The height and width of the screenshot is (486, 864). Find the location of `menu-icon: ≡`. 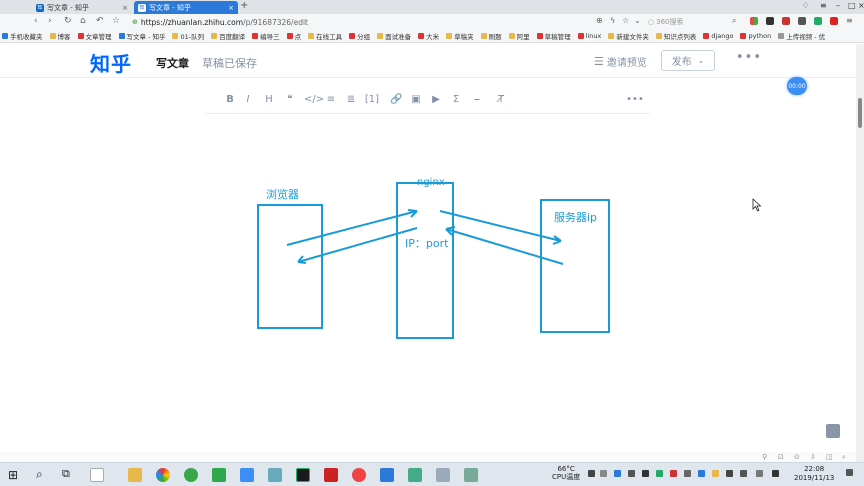

menu-icon: ≡ is located at coordinates (823, 5).